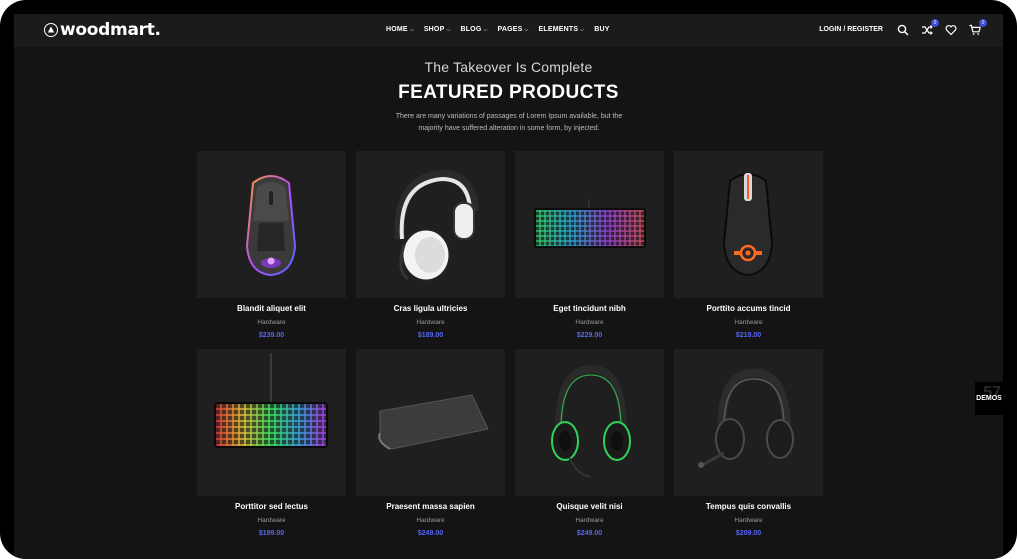  What do you see at coordinates (430, 506) in the screenshot?
I see `product-name: Praesent massa sapien` at bounding box center [430, 506].